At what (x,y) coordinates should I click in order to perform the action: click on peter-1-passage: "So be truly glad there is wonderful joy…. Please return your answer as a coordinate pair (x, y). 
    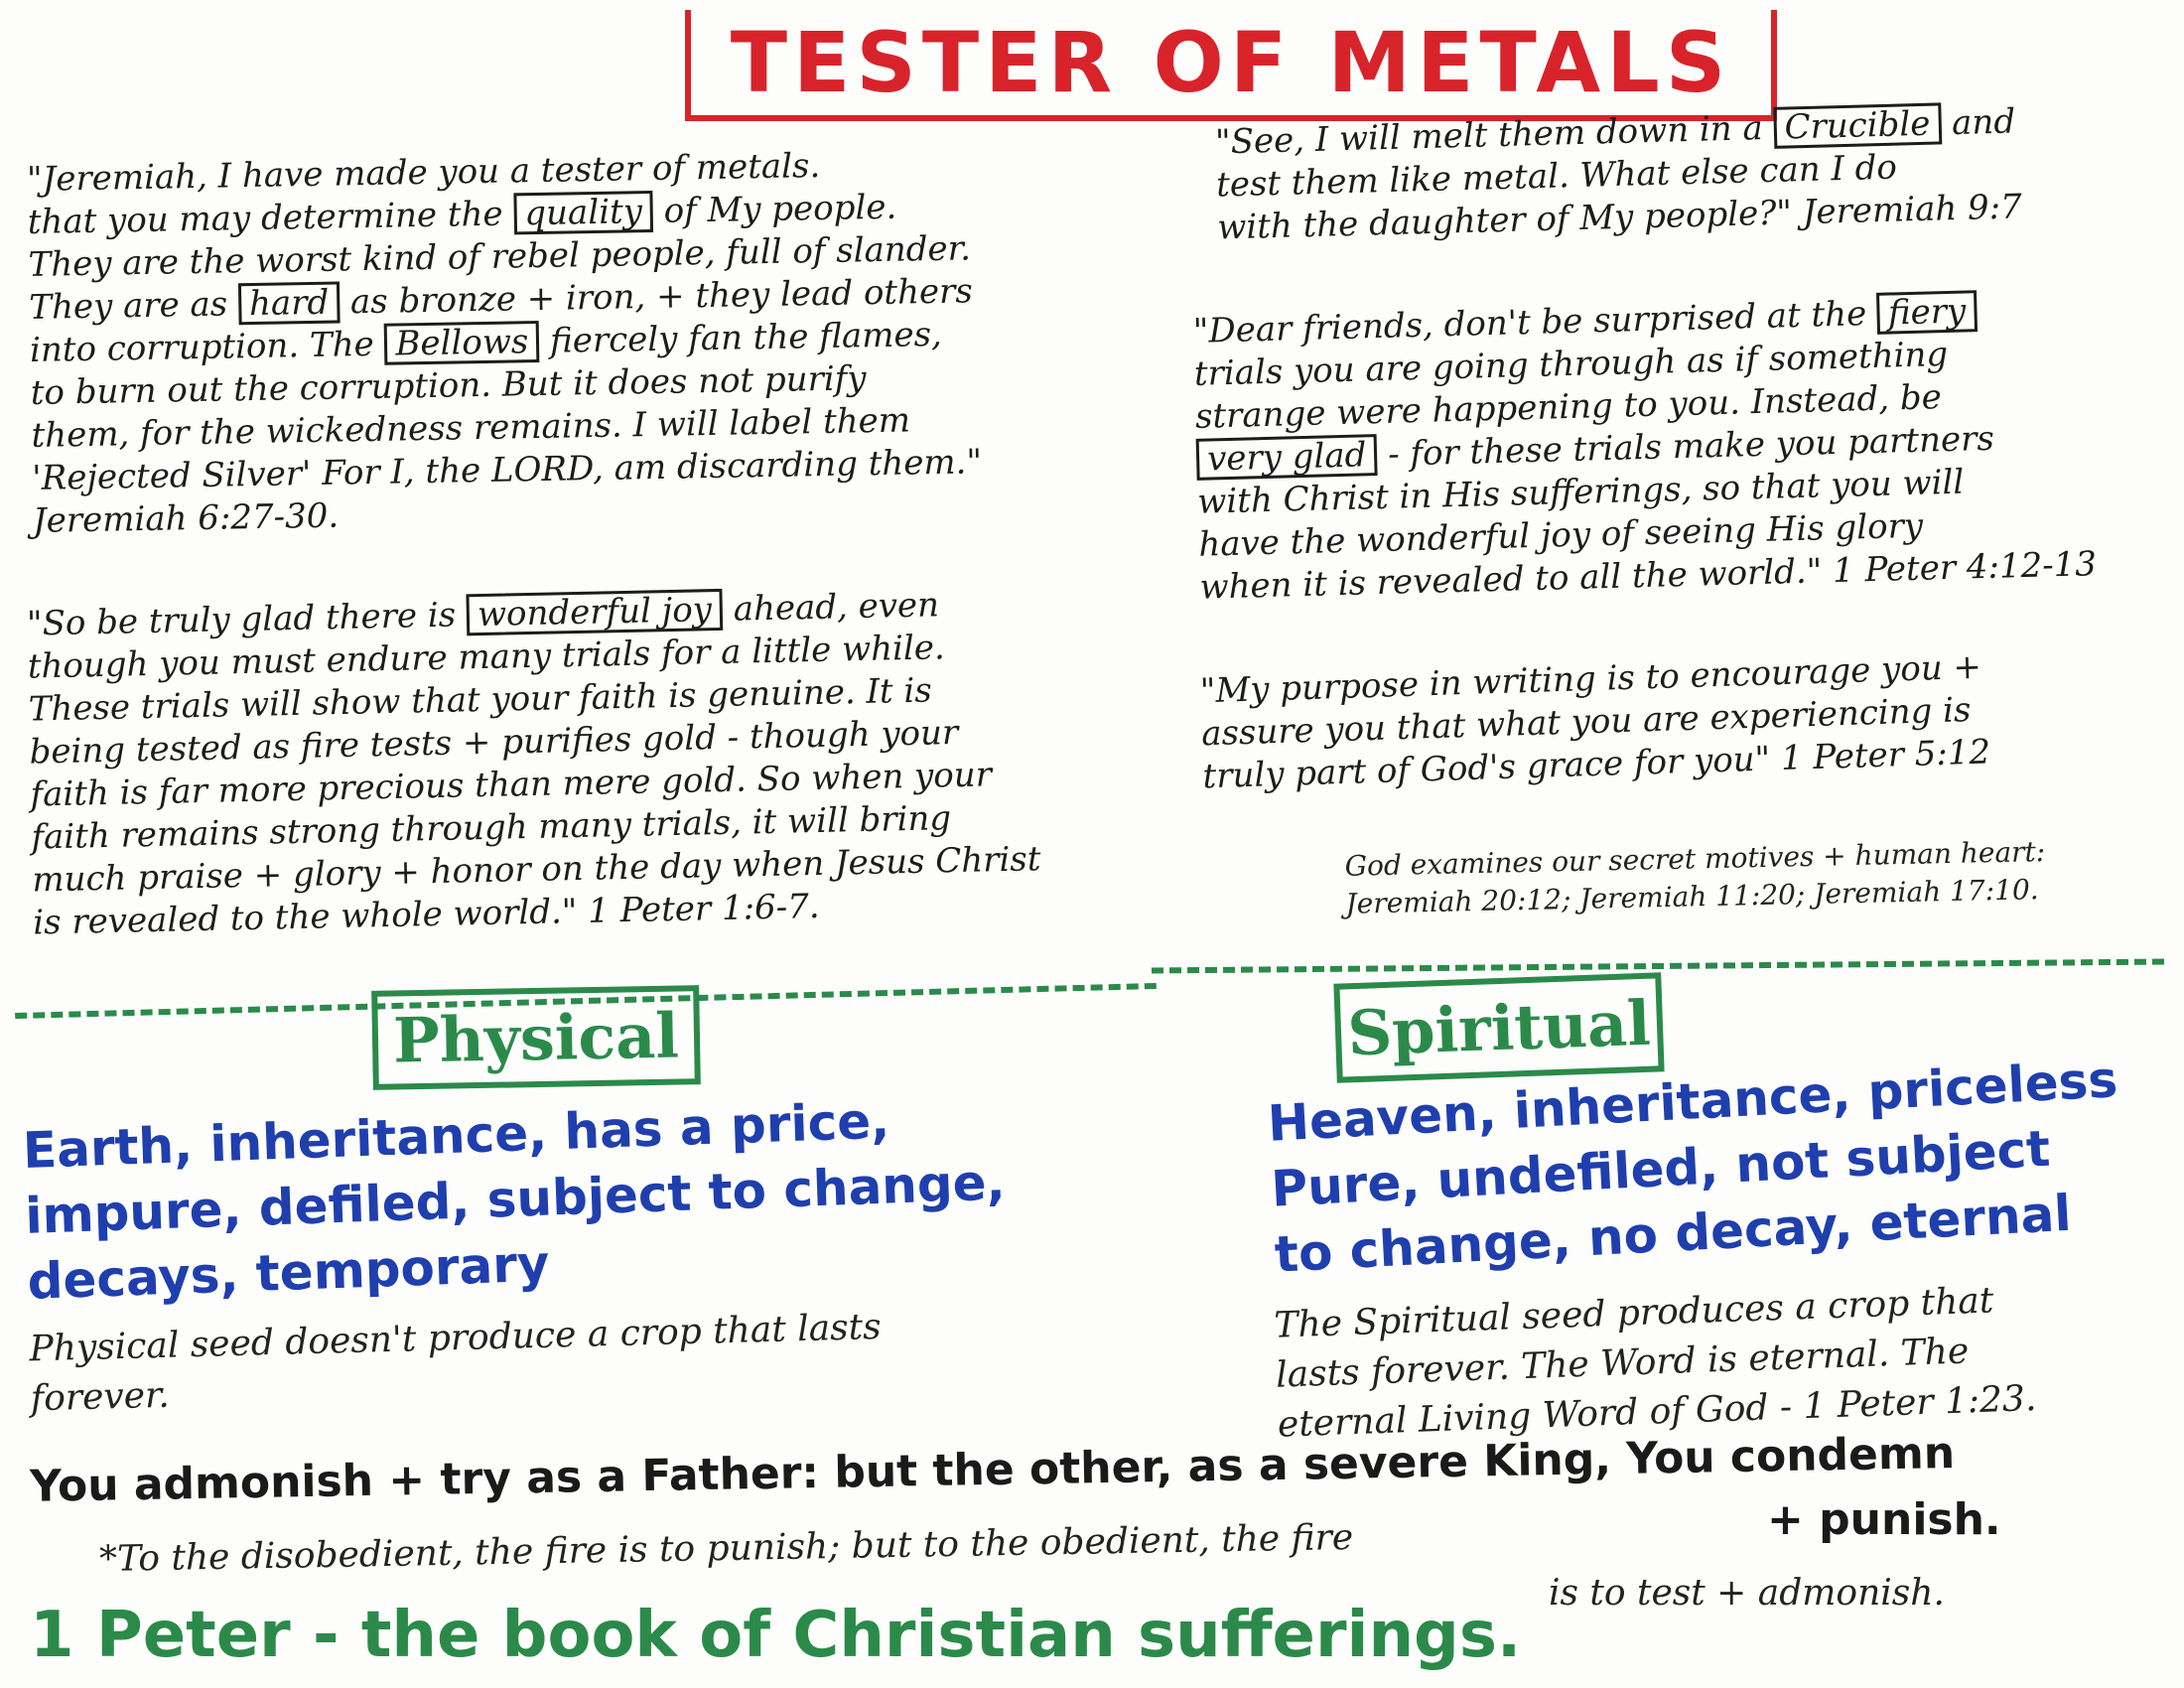
    Looking at the image, I should click on (626, 761).